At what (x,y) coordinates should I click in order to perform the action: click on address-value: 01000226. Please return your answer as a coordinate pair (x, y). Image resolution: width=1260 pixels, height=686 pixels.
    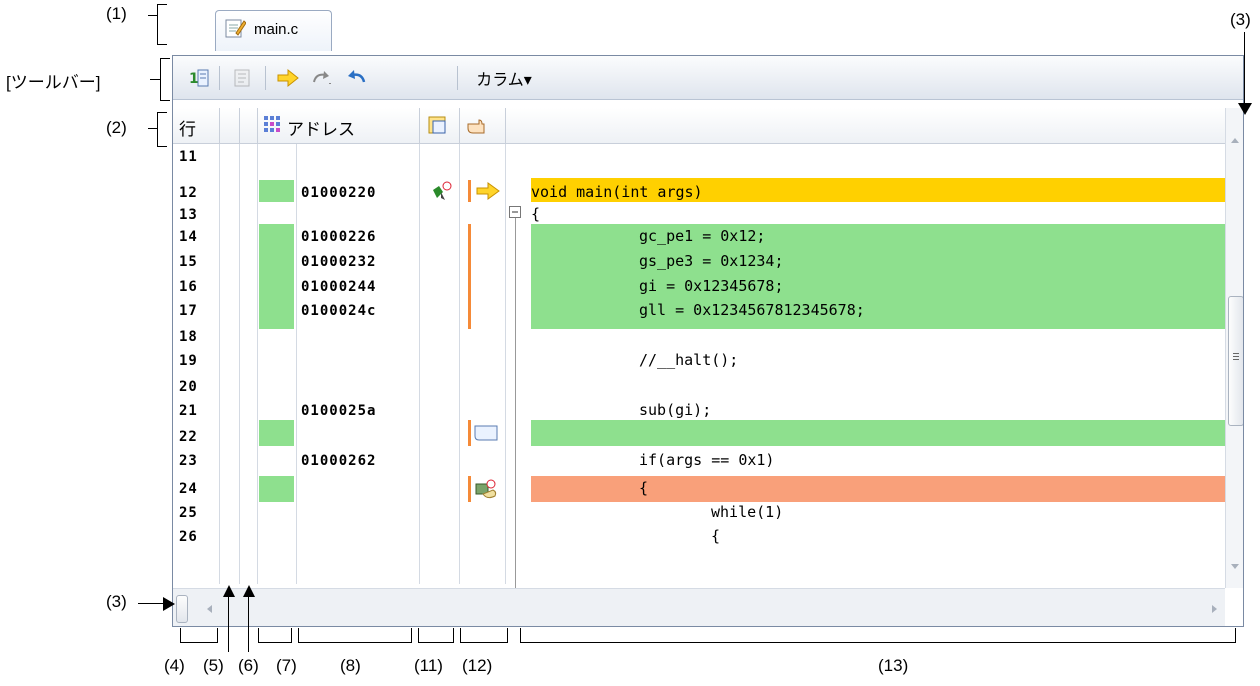
    Looking at the image, I should click on (339, 237).